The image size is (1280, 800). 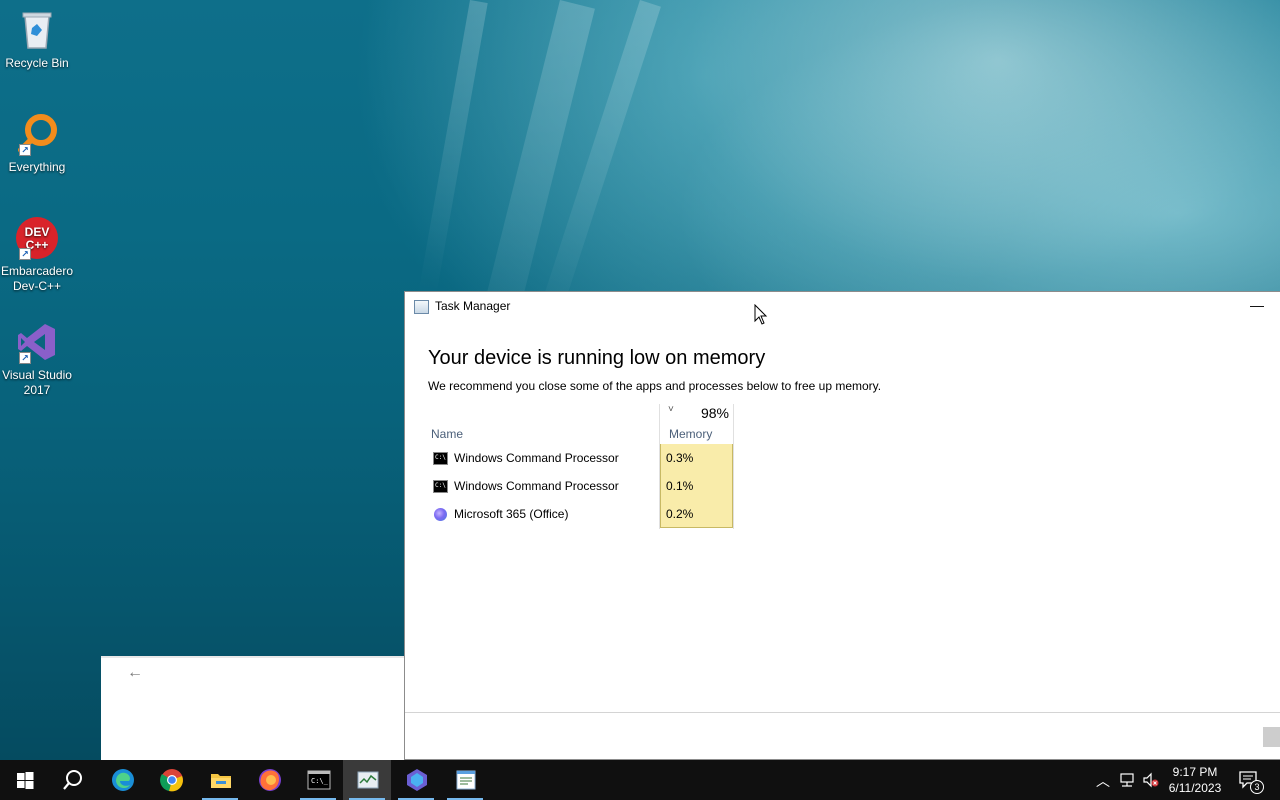 I want to click on taskbar-chrome, so click(x=171, y=780).